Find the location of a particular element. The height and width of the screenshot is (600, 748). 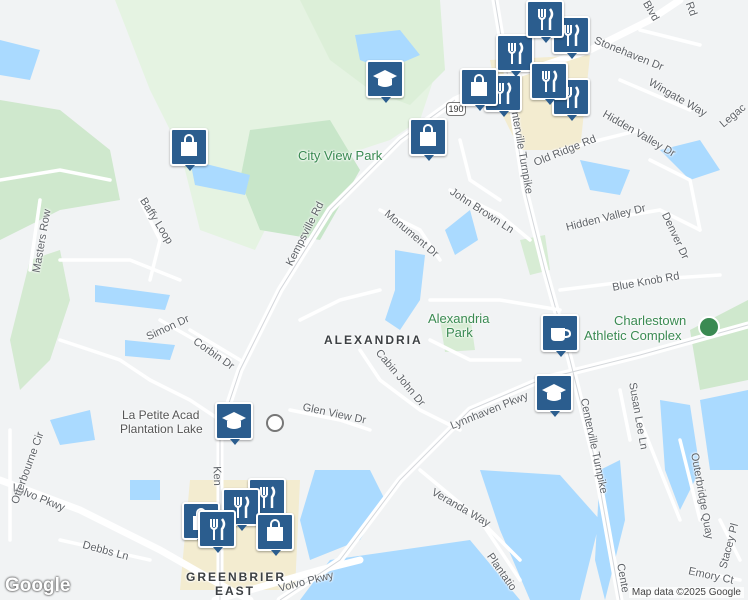

street-kempsville-south: Ken is located at coordinates (217, 476).